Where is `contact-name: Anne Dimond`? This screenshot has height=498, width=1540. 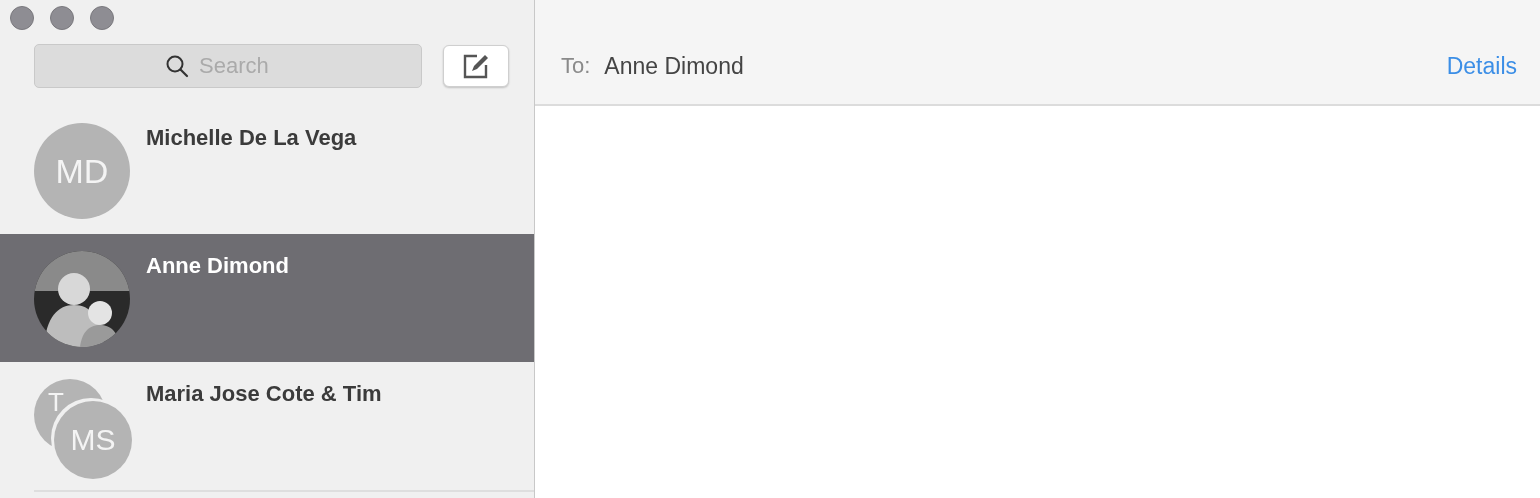 contact-name: Anne Dimond is located at coordinates (217, 266).